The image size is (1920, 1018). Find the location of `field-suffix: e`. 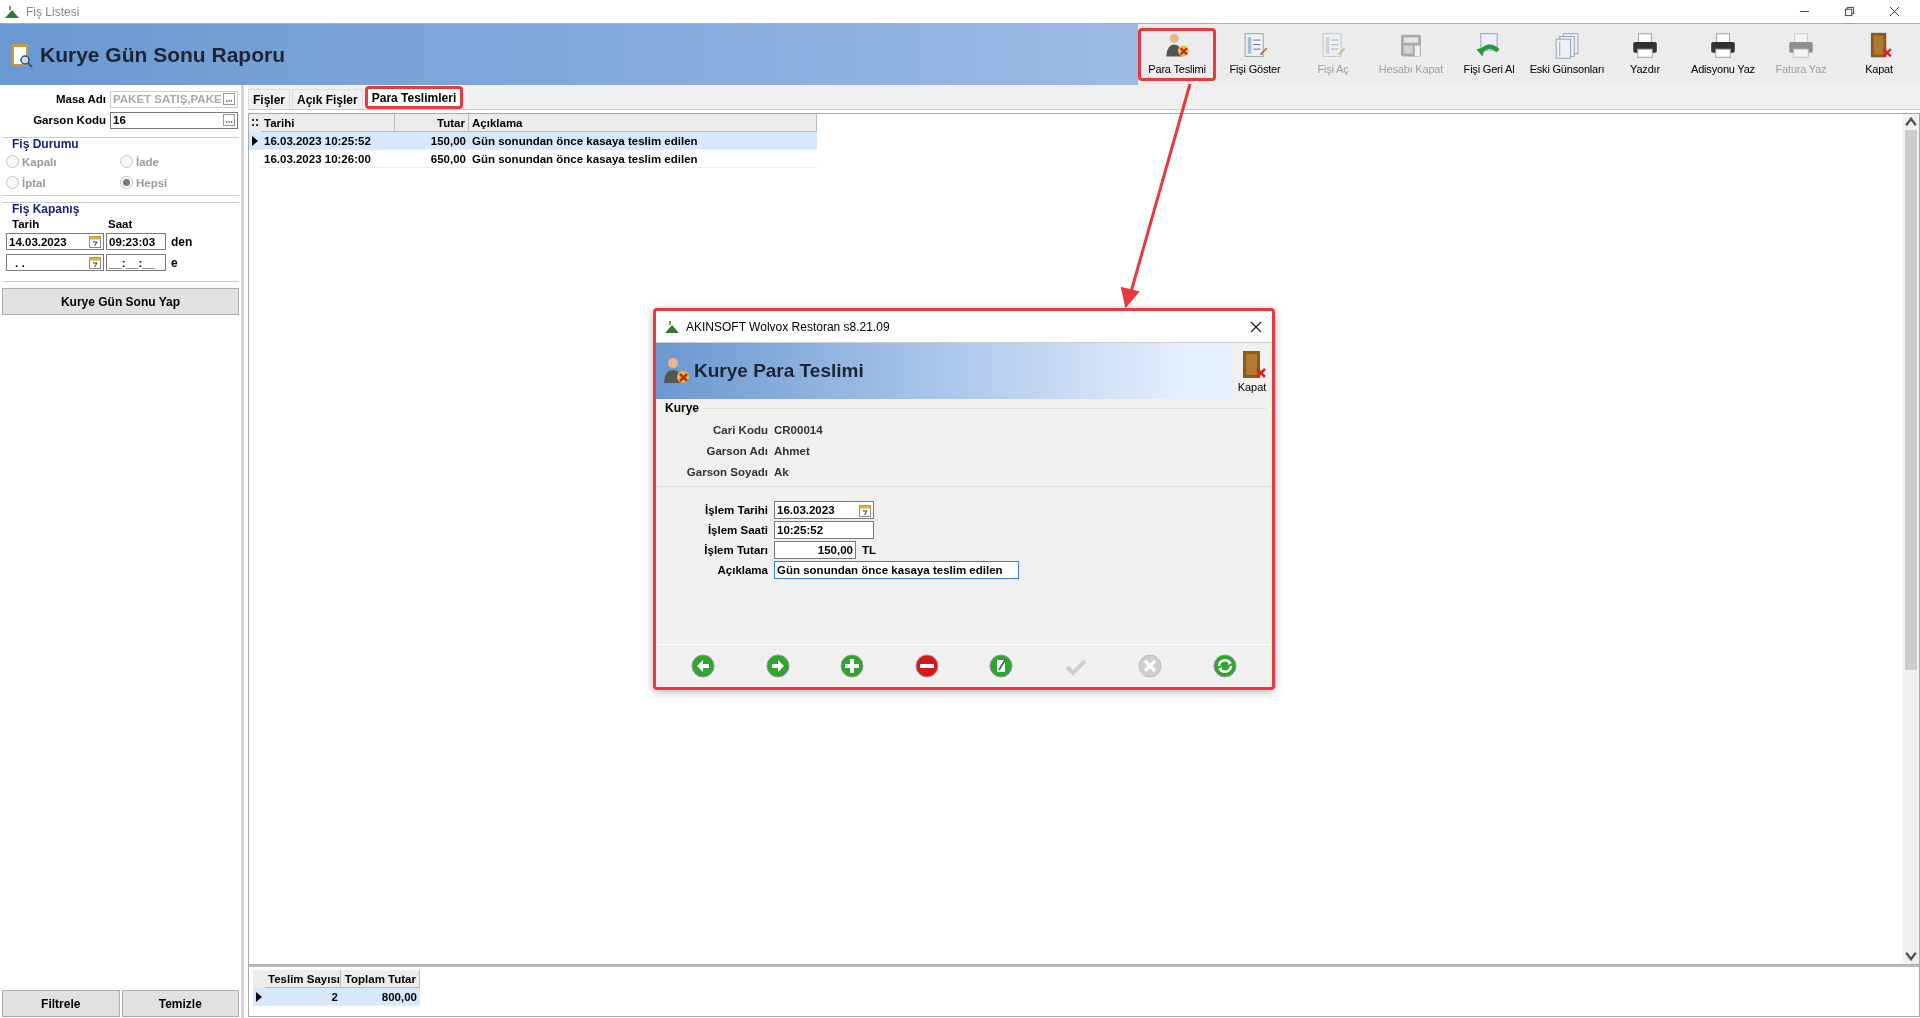

field-suffix: e is located at coordinates (174, 262).